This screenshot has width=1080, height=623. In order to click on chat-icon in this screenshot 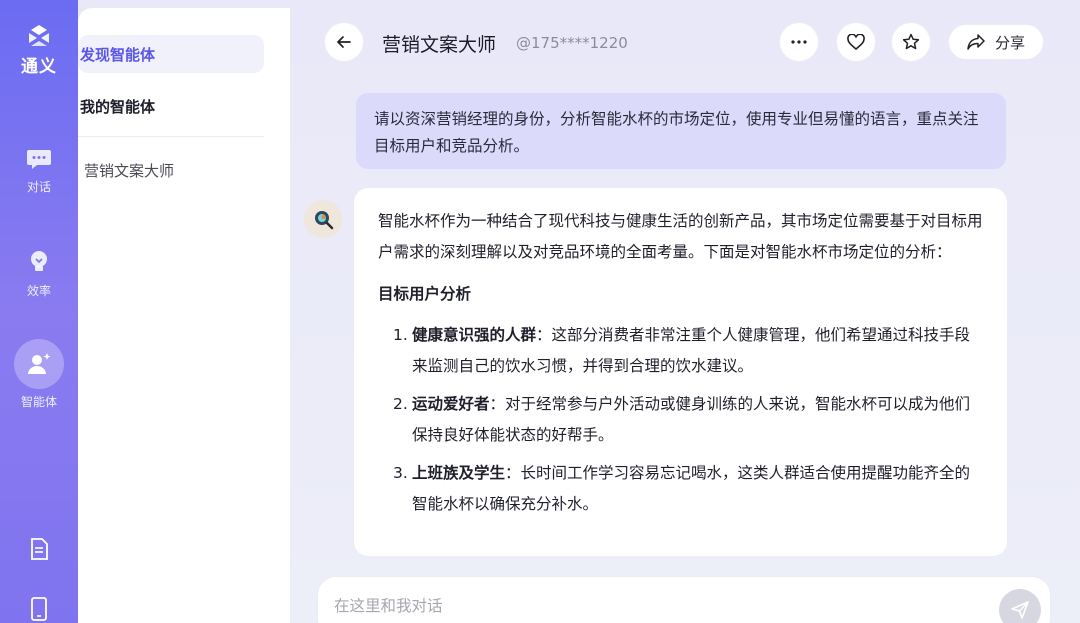, I will do `click(39, 159)`.